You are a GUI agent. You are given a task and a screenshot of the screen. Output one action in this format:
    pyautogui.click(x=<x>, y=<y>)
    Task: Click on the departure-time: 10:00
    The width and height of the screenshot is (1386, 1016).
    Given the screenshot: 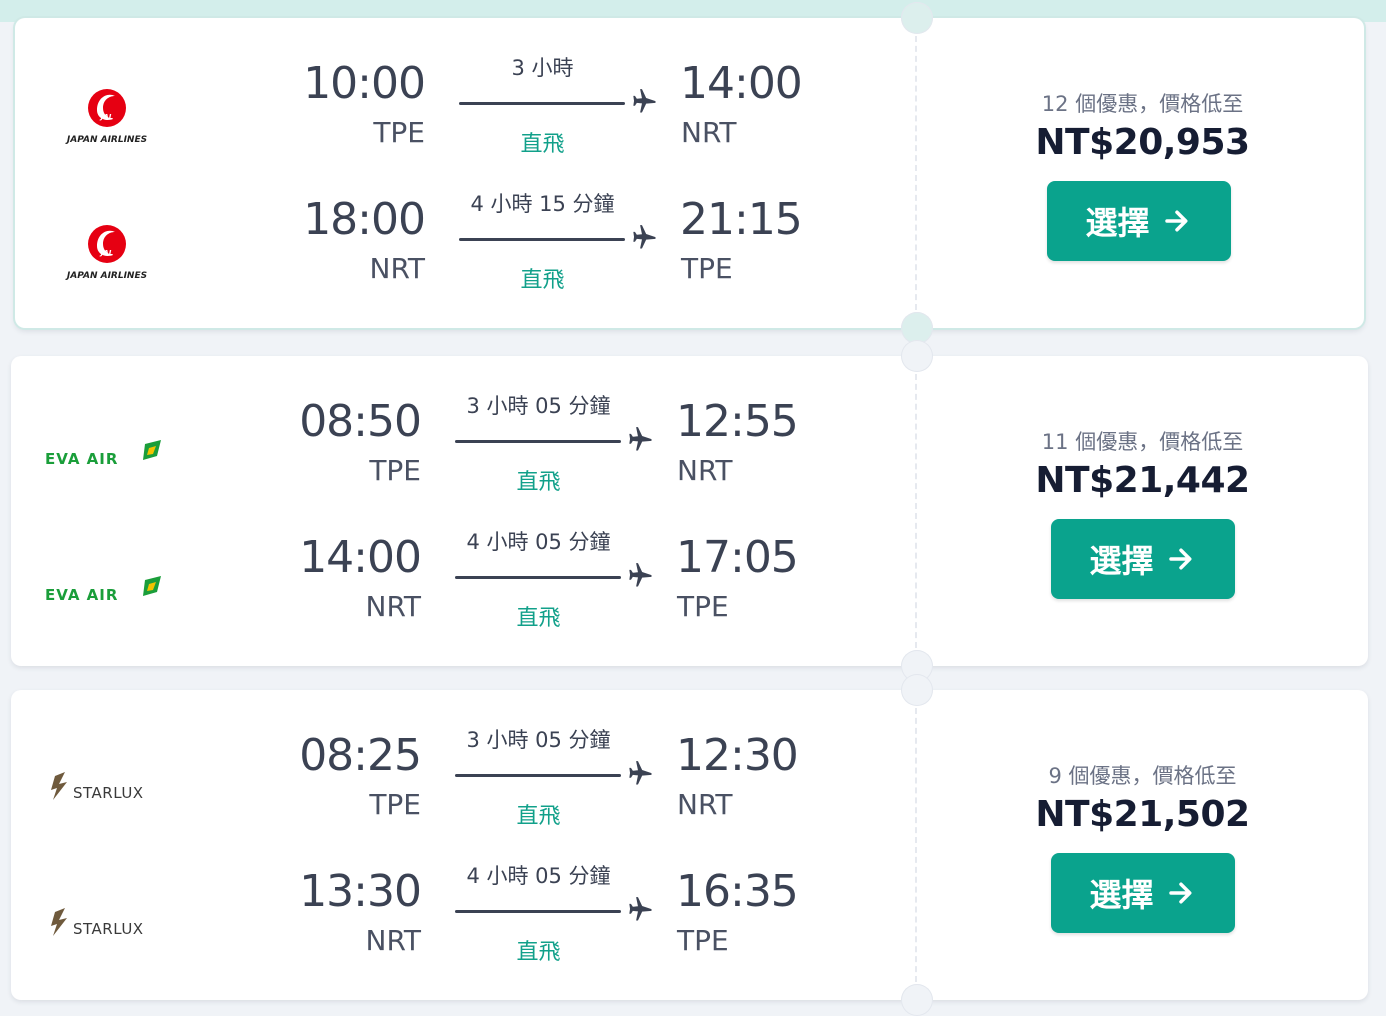 What is the action you would take?
    pyautogui.click(x=364, y=83)
    